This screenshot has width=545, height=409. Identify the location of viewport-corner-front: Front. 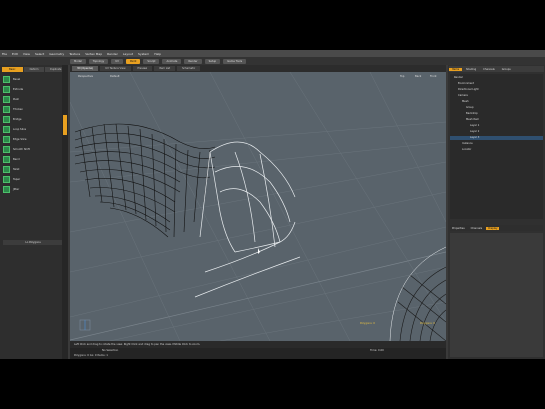
(433, 76).